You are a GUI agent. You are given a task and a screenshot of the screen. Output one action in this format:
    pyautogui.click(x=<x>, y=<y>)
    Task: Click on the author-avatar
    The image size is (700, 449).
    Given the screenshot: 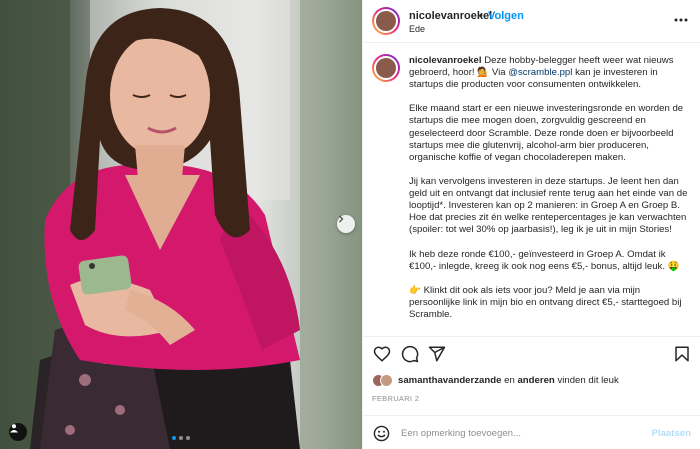 What is the action you would take?
    pyautogui.click(x=386, y=21)
    